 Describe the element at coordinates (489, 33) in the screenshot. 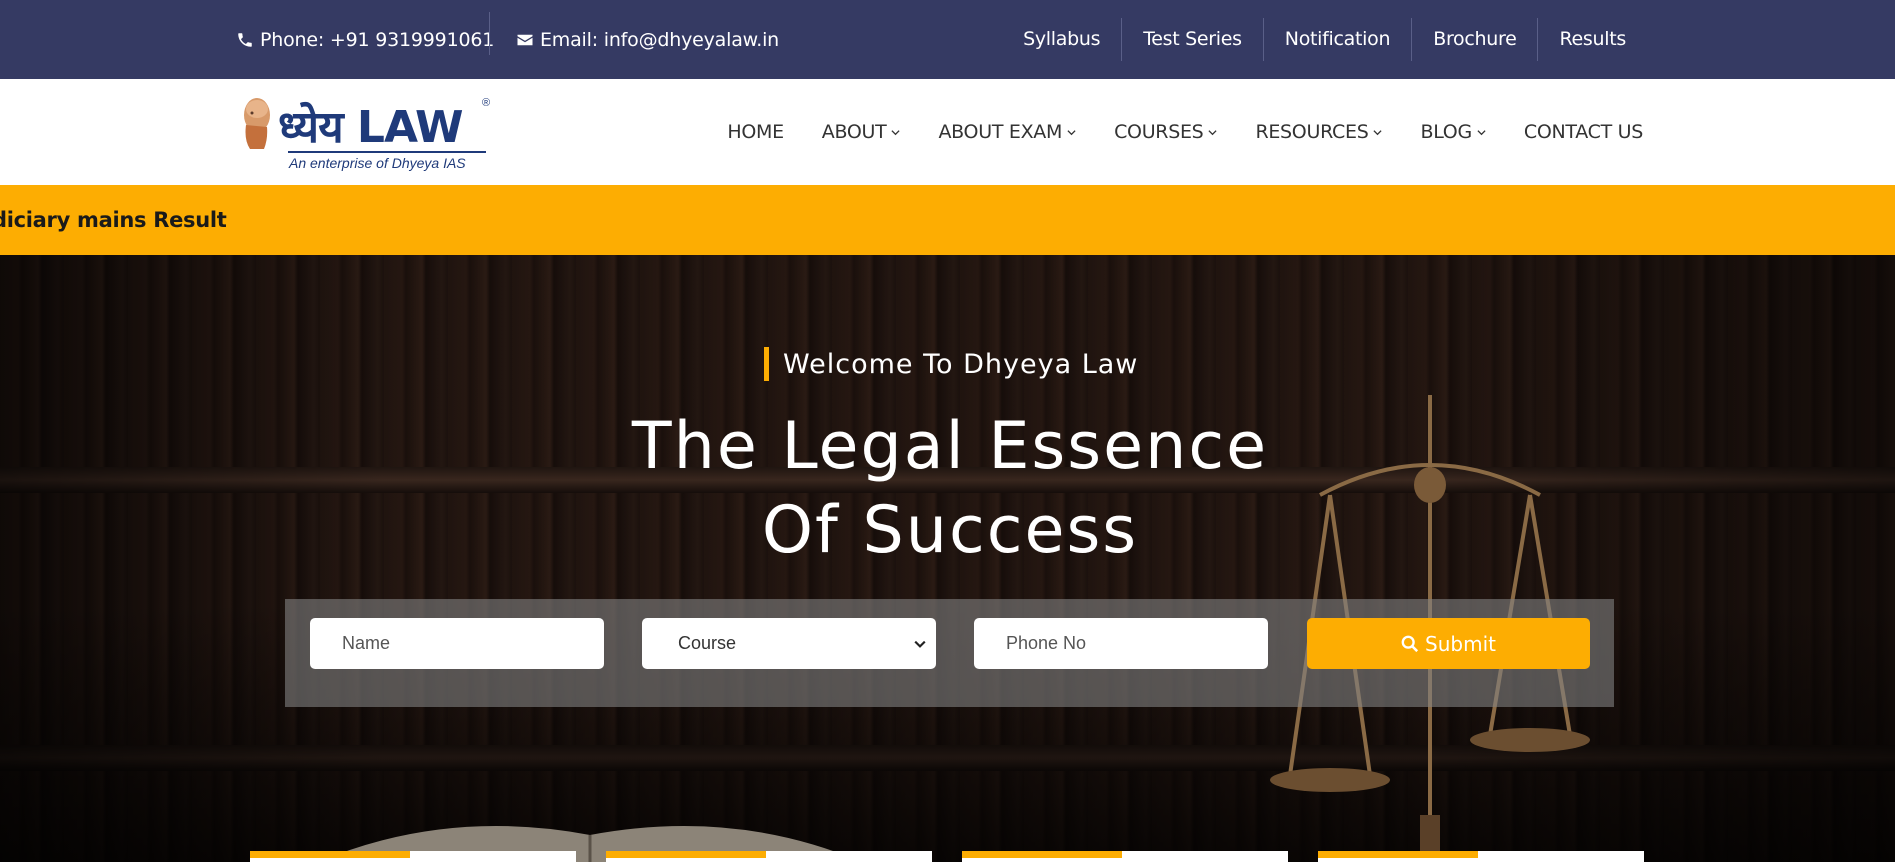

I see `divider` at that location.